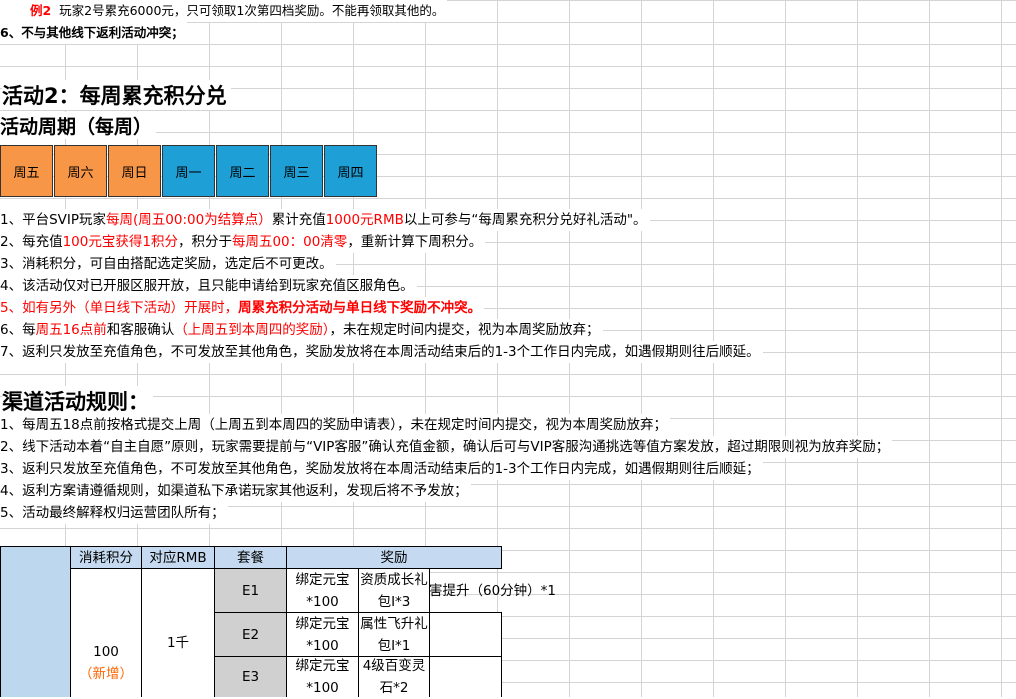  Describe the element at coordinates (178, 632) in the screenshot. I see `rmb-cell: 1千` at that location.